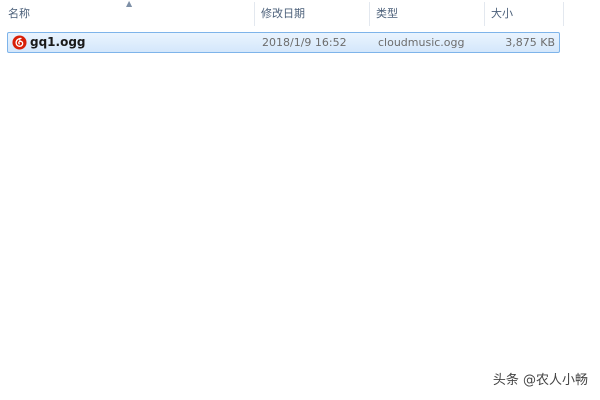  What do you see at coordinates (502, 13) in the screenshot?
I see `column-header-size-label: 大小` at bounding box center [502, 13].